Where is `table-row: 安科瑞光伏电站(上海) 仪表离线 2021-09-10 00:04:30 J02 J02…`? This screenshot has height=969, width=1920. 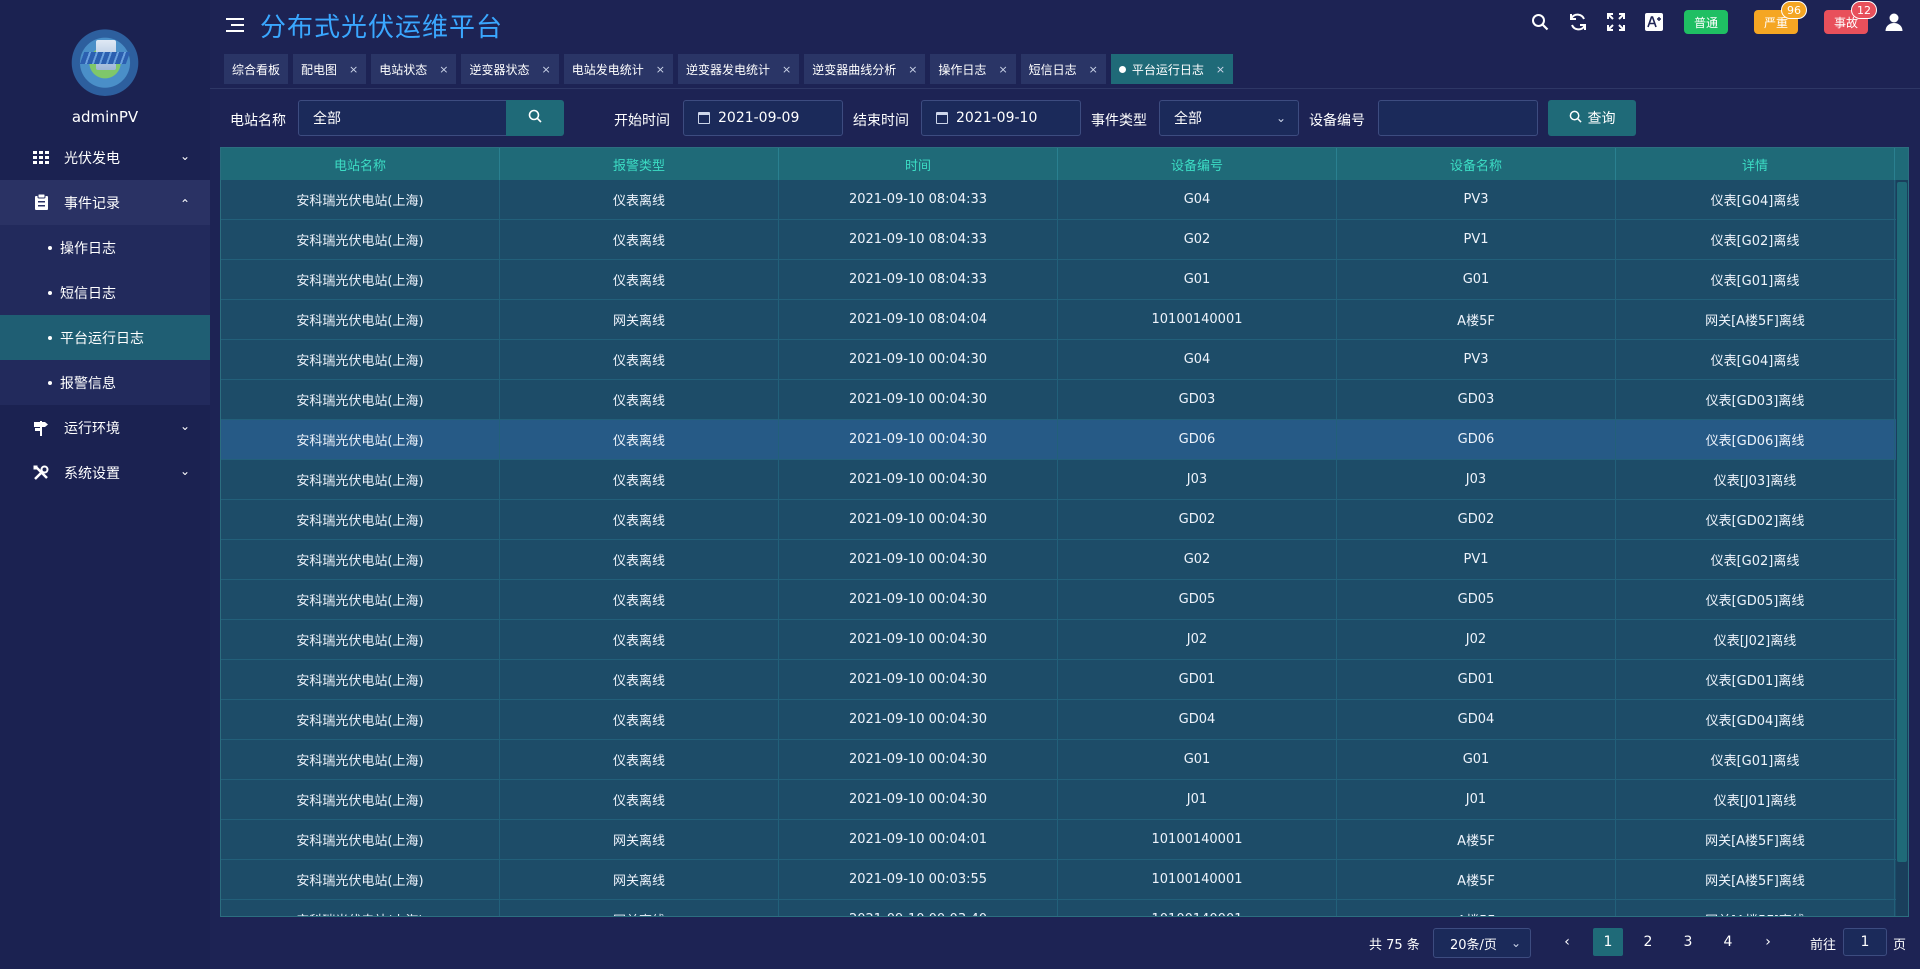 table-row: 安科瑞光伏电站(上海) 仪表离线 2021-09-10 00:04:30 J02 J02… is located at coordinates (1064, 640).